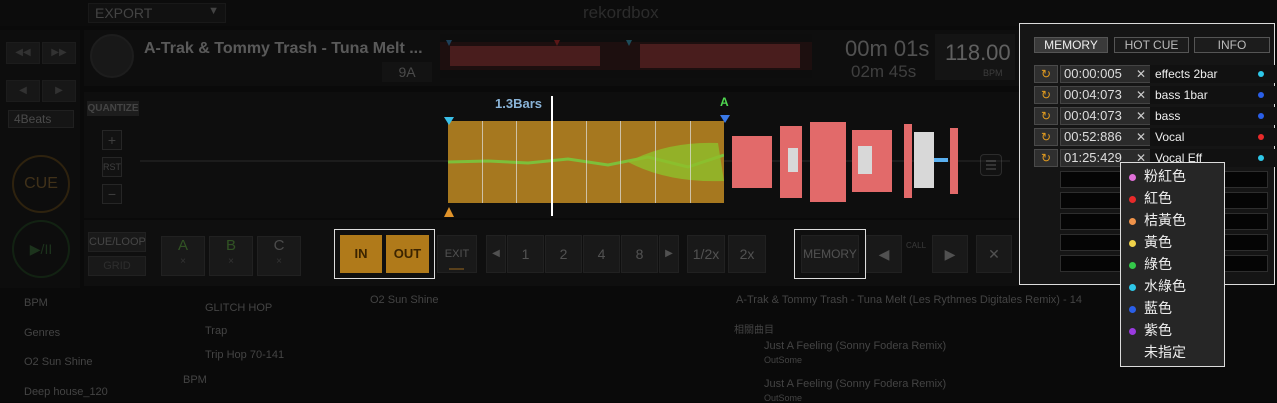  What do you see at coordinates (1150, 264) in the screenshot?
I see `color-option-green: 綠色` at bounding box center [1150, 264].